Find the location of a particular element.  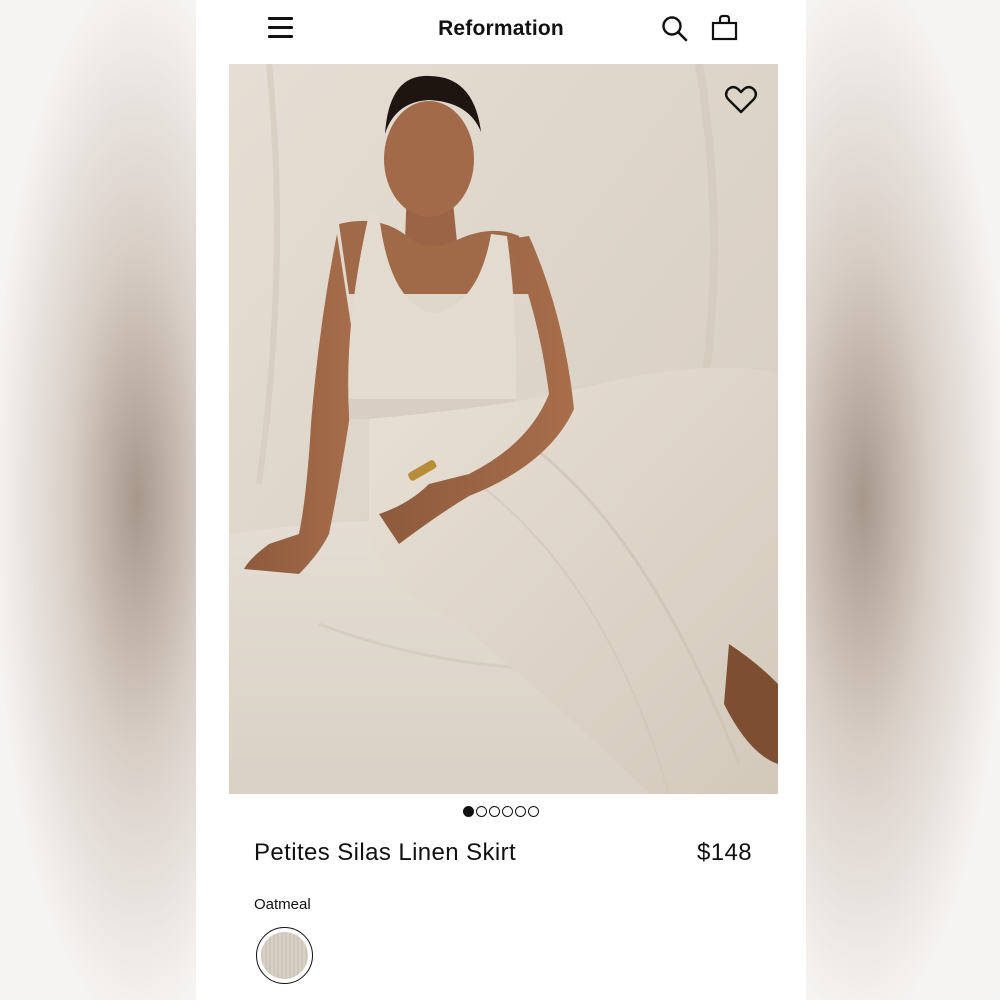

swatch-fill is located at coordinates (284, 955).